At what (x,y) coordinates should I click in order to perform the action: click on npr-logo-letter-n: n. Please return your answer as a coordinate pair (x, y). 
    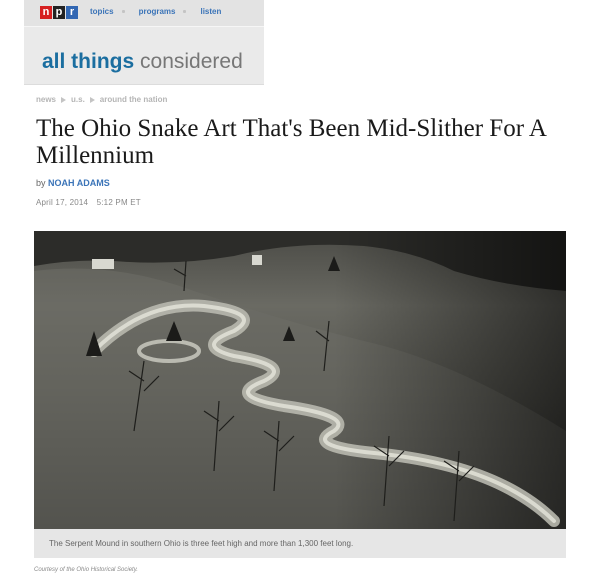
    Looking at the image, I should click on (46, 12).